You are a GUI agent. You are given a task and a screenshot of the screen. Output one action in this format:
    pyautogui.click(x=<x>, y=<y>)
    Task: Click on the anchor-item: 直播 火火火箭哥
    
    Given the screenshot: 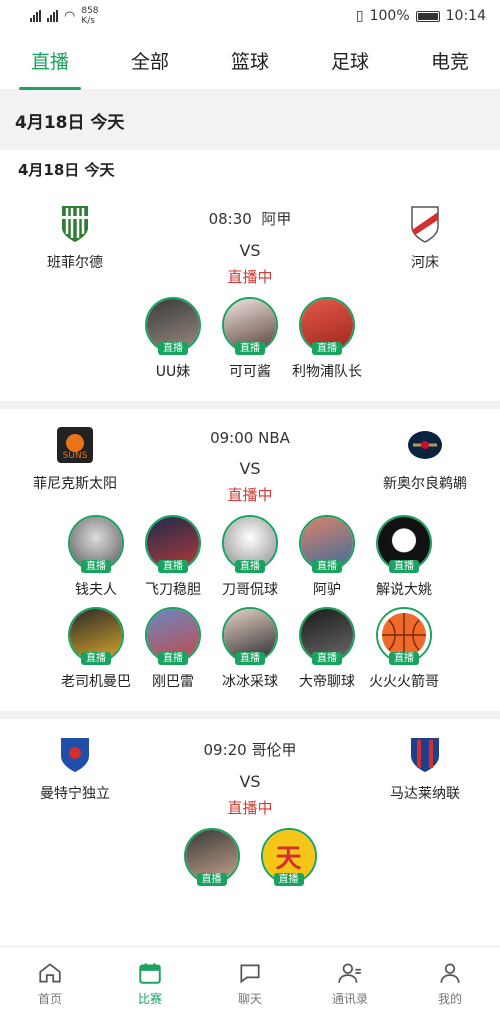 What is the action you would take?
    pyautogui.click(x=404, y=649)
    